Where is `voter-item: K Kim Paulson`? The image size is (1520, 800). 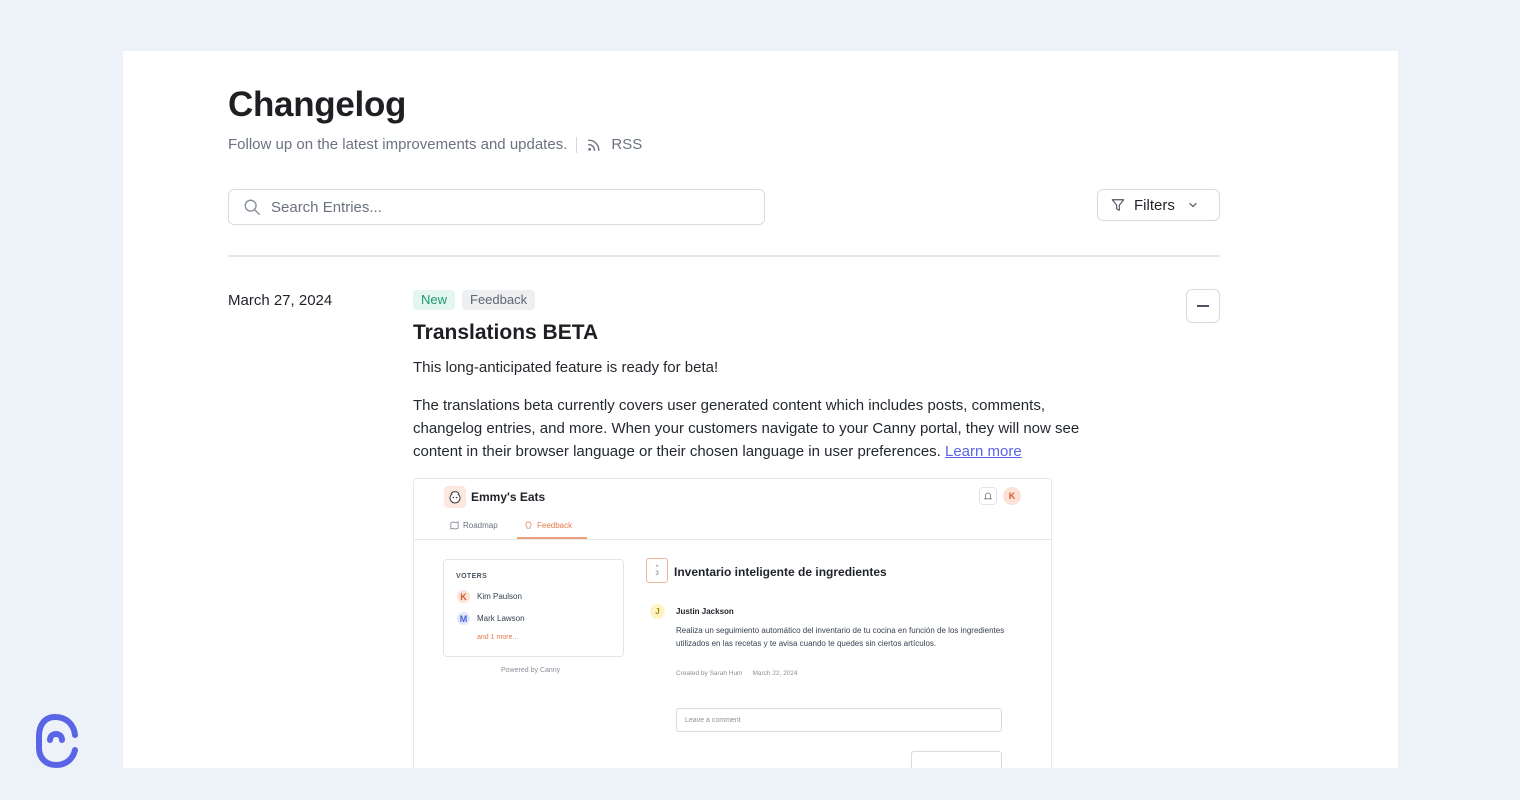
voter-item: K Kim Paulson is located at coordinates (489, 596).